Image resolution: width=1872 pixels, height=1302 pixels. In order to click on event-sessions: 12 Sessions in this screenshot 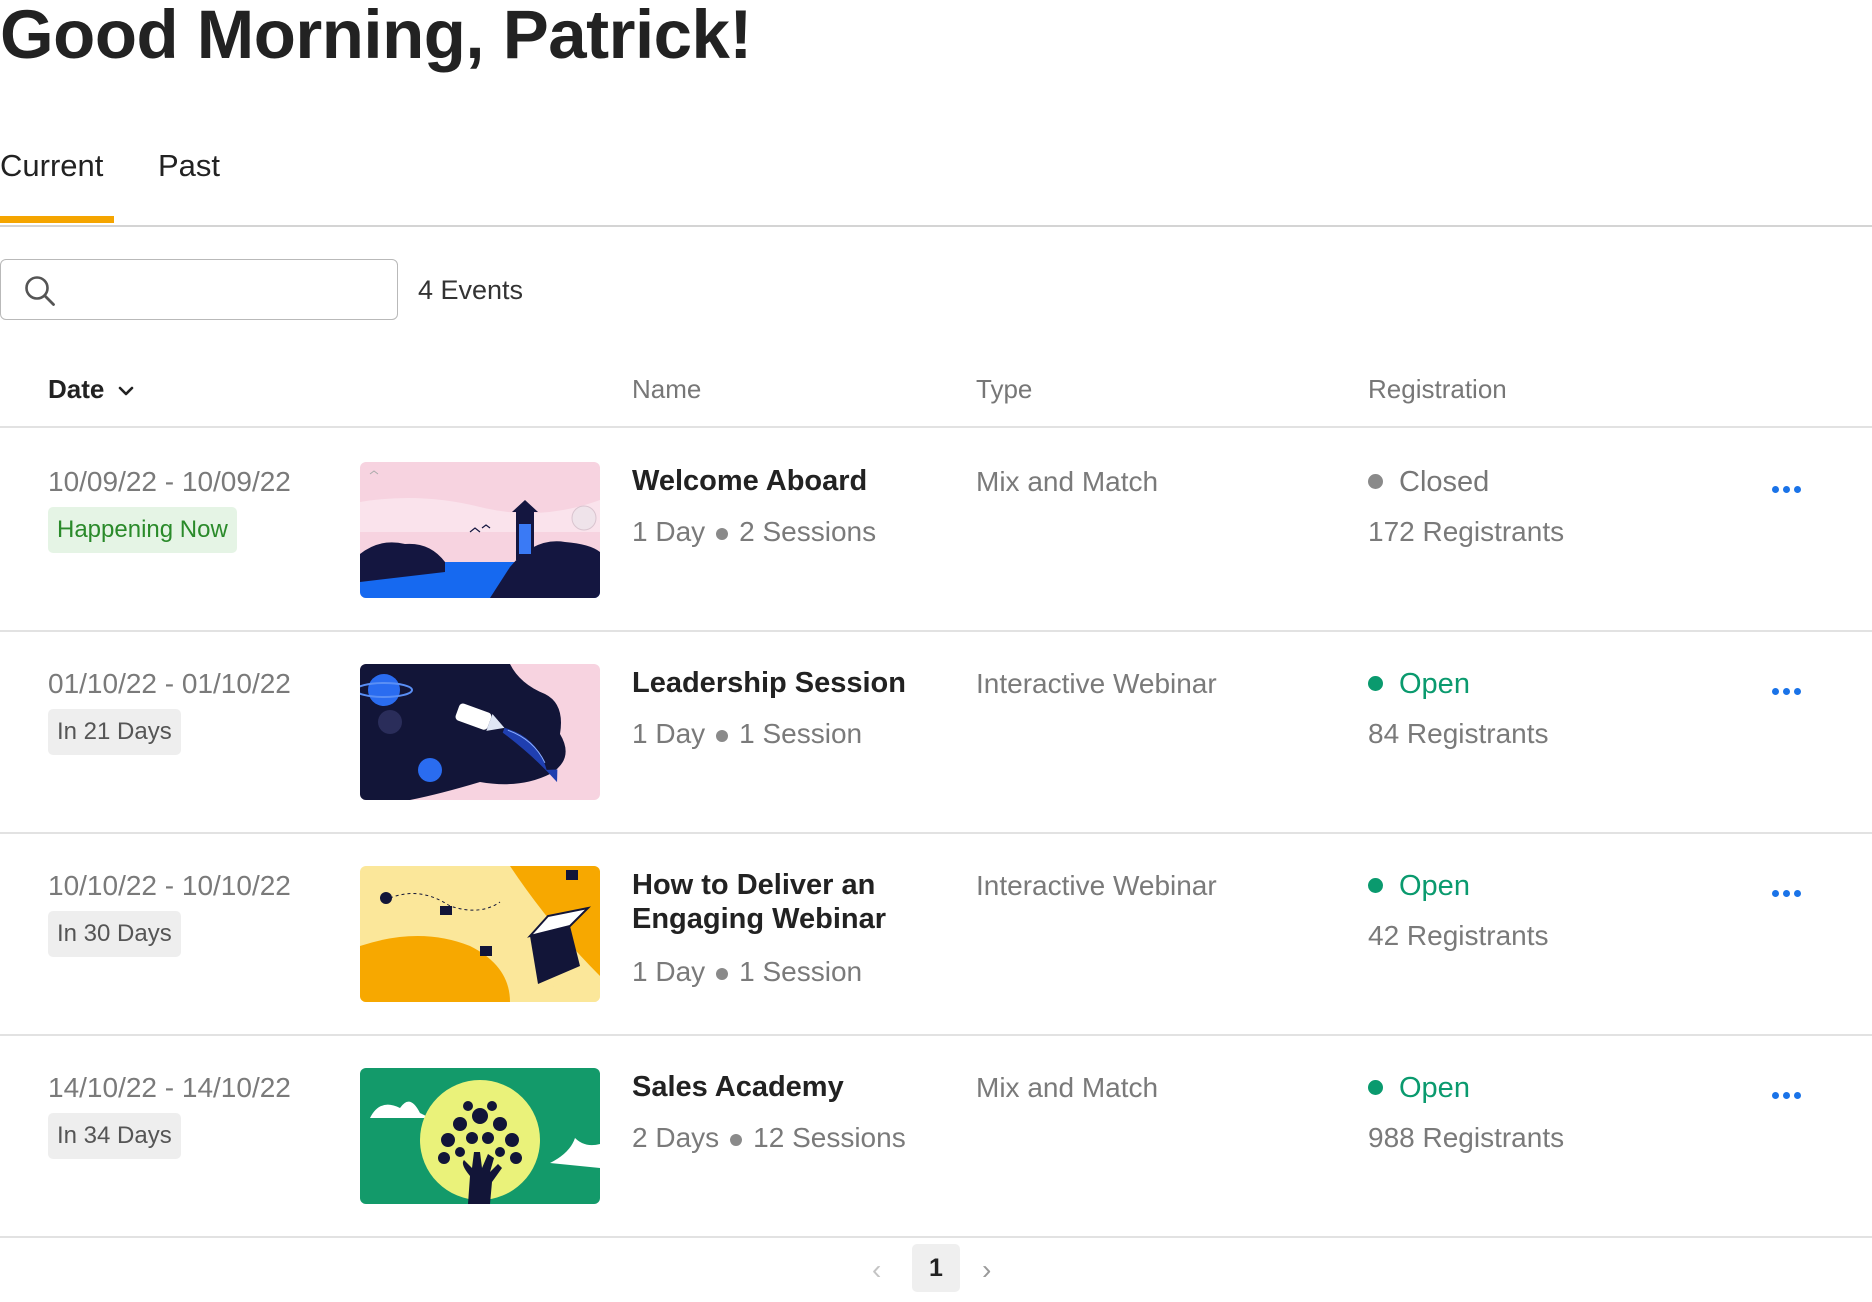, I will do `click(829, 1137)`.